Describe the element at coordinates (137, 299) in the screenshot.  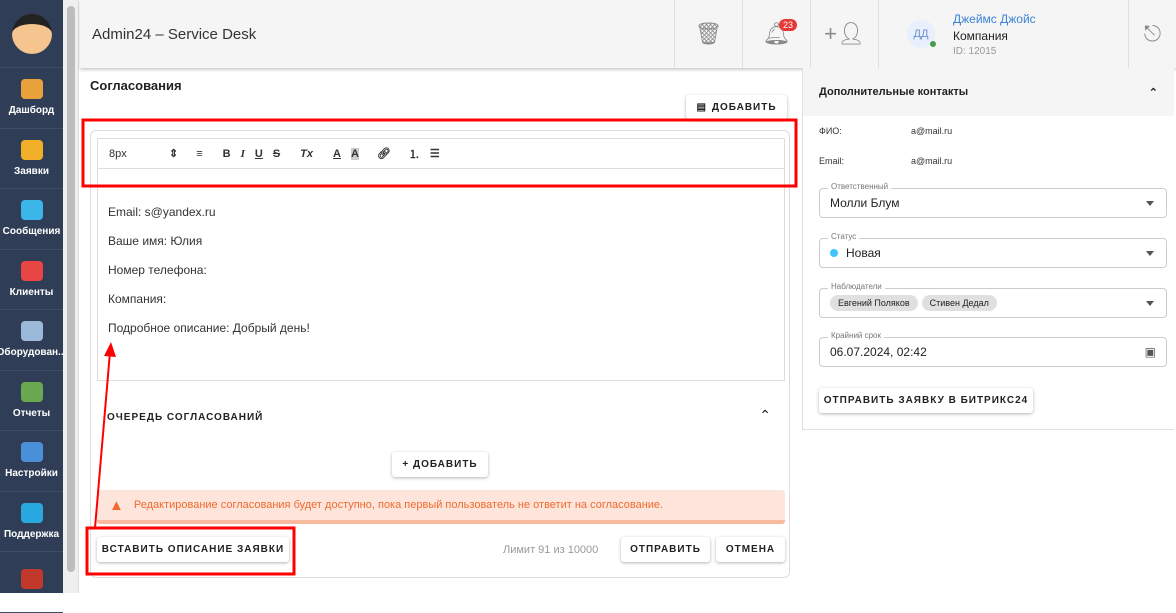
I see `editor-line: Компания:` at that location.